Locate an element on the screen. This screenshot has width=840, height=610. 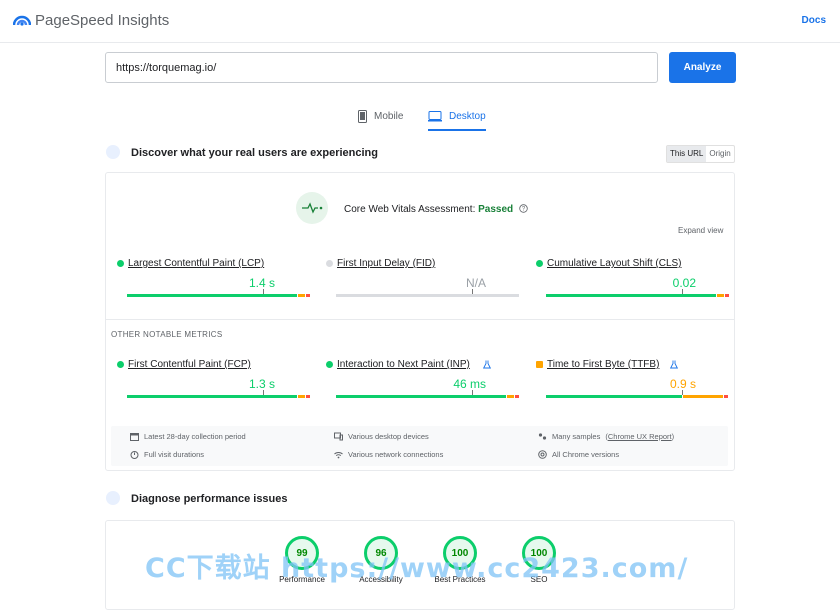
metric-0-header: First Contentful Paint (FCP) is located at coordinates (184, 364).